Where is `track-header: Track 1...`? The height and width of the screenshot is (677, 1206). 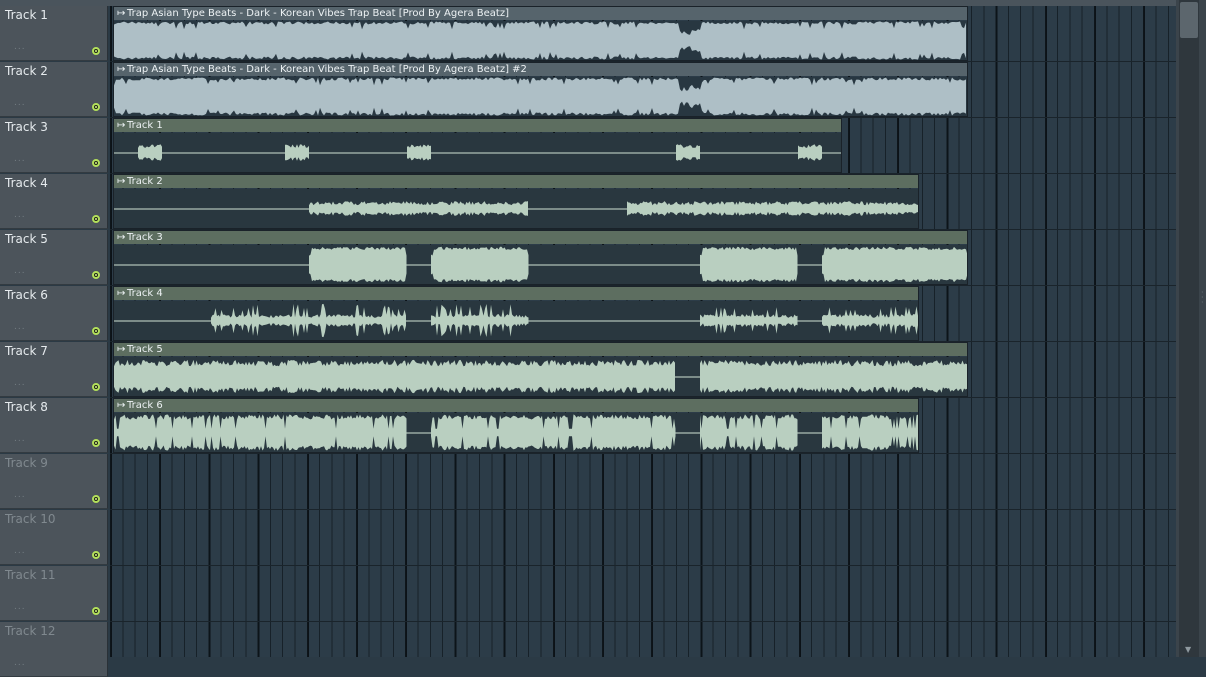 track-header: Track 1... is located at coordinates (54, 33).